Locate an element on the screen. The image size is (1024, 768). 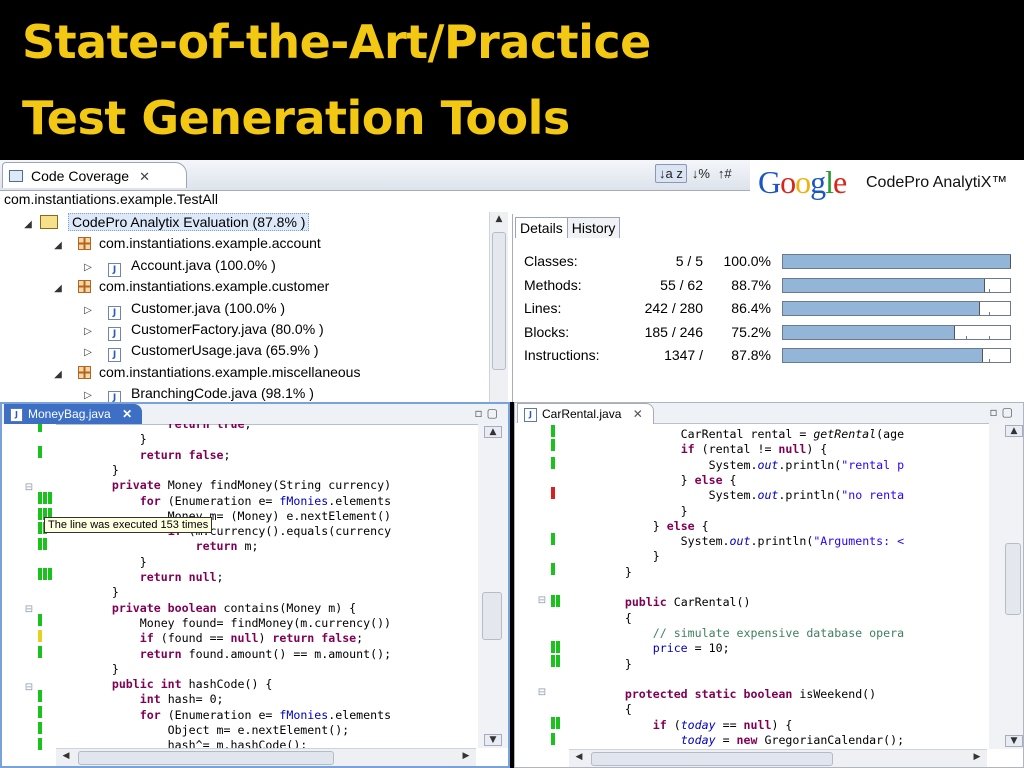
metric-progress-bar is located at coordinates (896, 261).